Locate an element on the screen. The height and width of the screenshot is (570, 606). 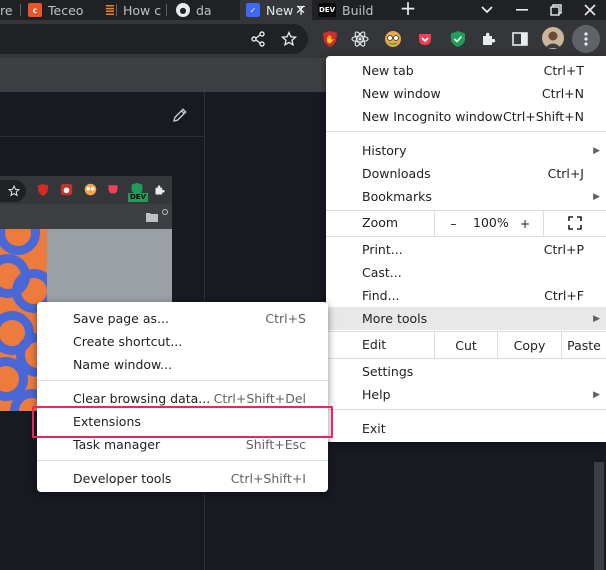
fullscreen-button is located at coordinates (574, 223).